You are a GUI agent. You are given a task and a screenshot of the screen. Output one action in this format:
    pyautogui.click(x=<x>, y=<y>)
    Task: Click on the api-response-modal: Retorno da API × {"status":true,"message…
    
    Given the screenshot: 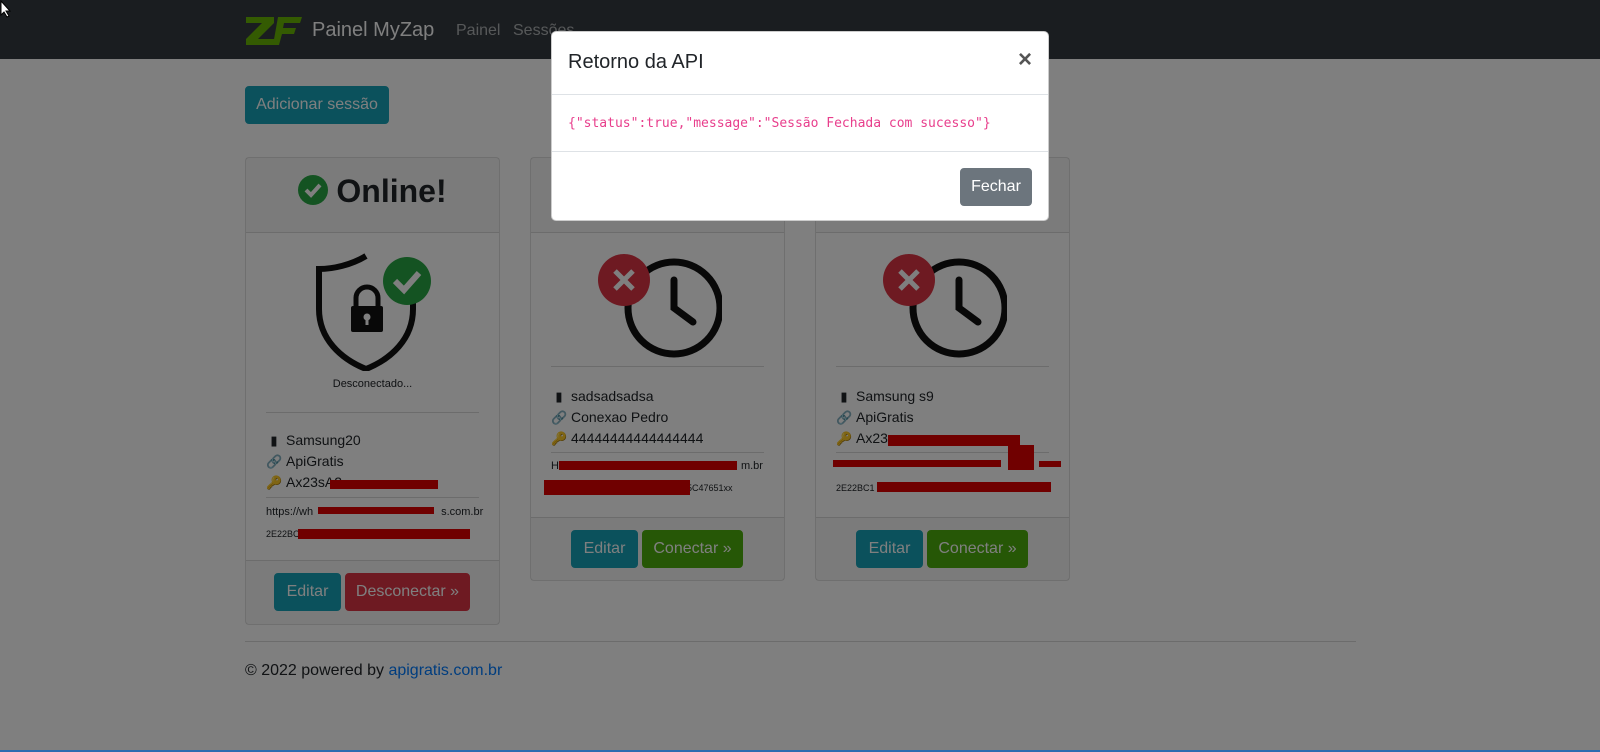 What is the action you would take?
    pyautogui.click(x=800, y=126)
    